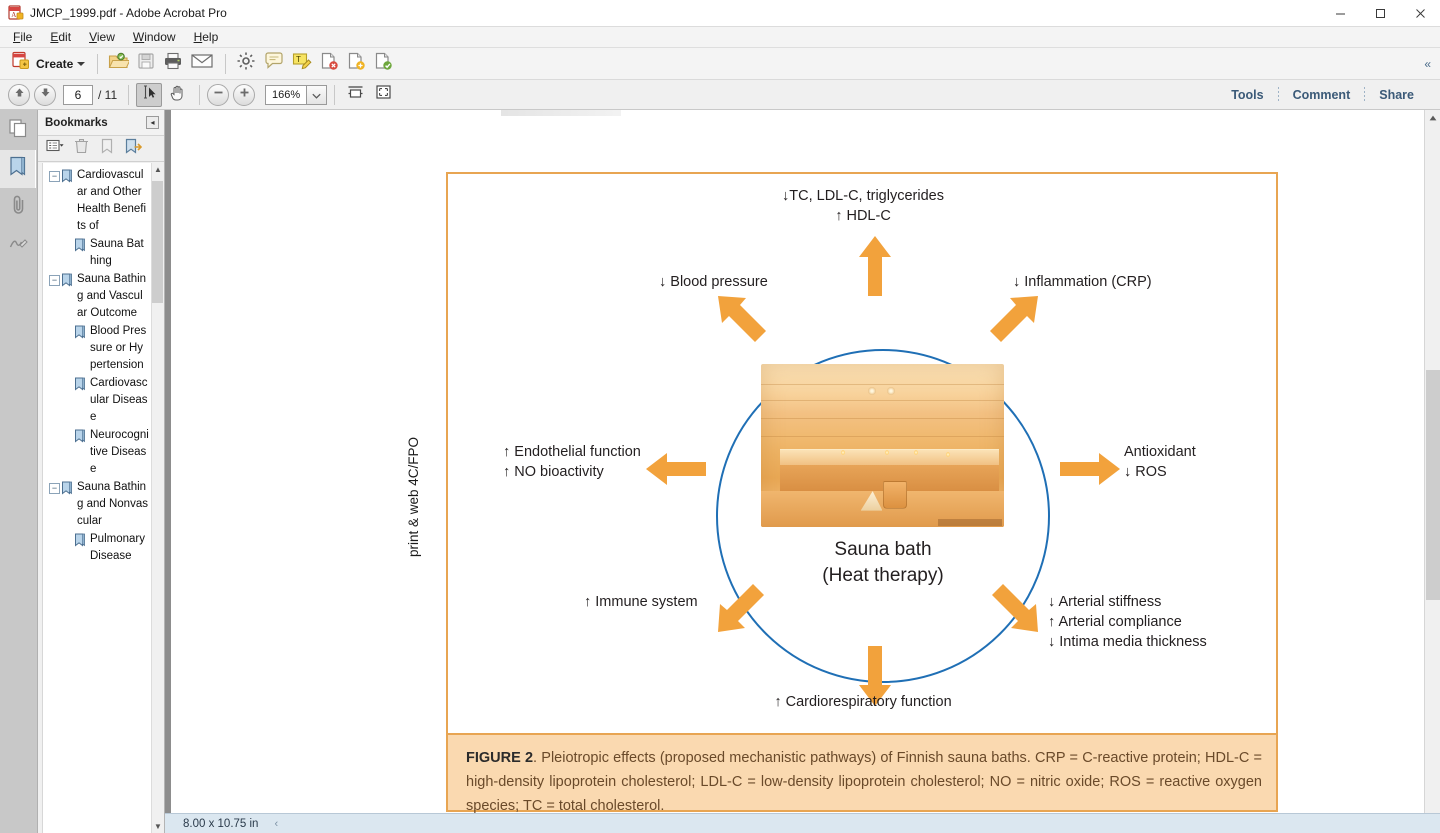 The image size is (1440, 833). Describe the element at coordinates (302, 64) in the screenshot. I see `highlight-text-button: T` at that location.